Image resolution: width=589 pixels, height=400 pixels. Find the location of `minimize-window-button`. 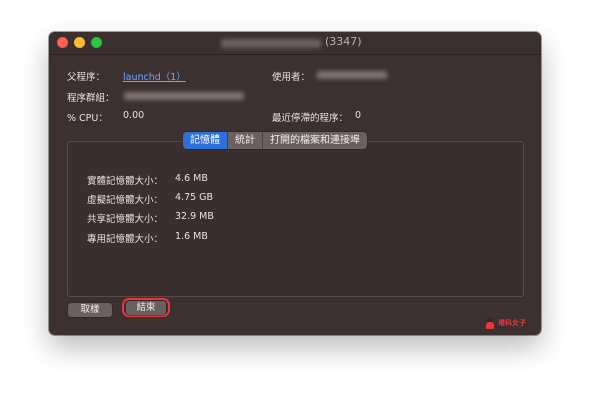

minimize-window-button is located at coordinates (79, 42).